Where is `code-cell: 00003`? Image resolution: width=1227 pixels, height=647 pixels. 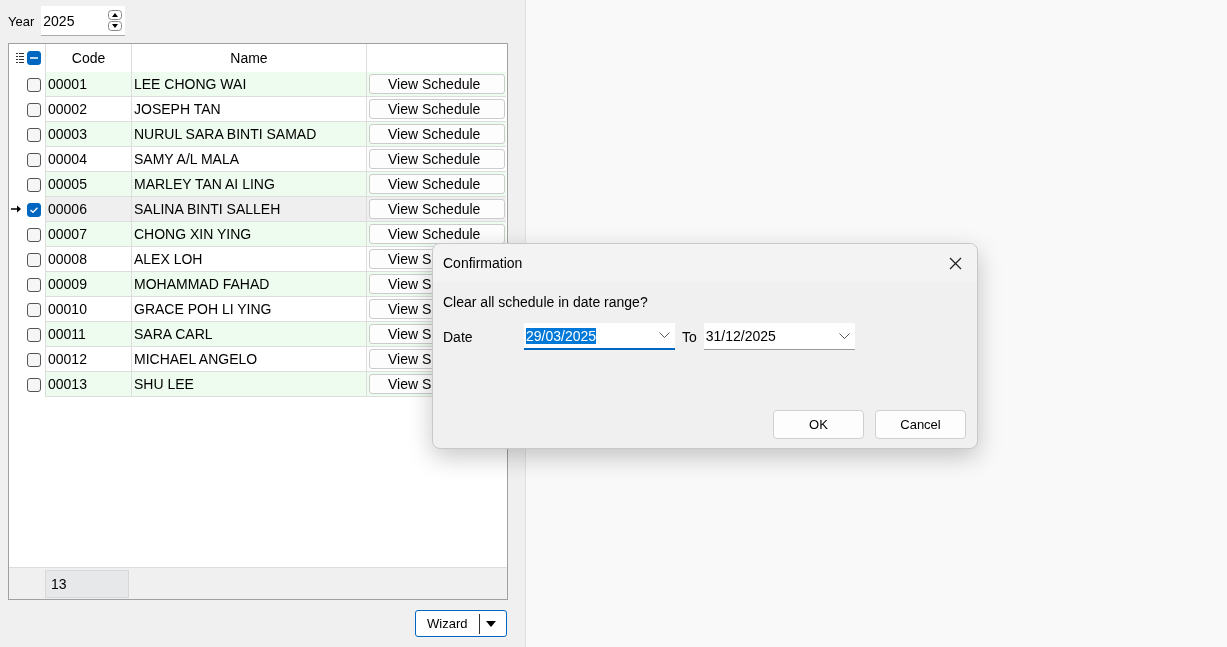
code-cell: 00003 is located at coordinates (67, 134).